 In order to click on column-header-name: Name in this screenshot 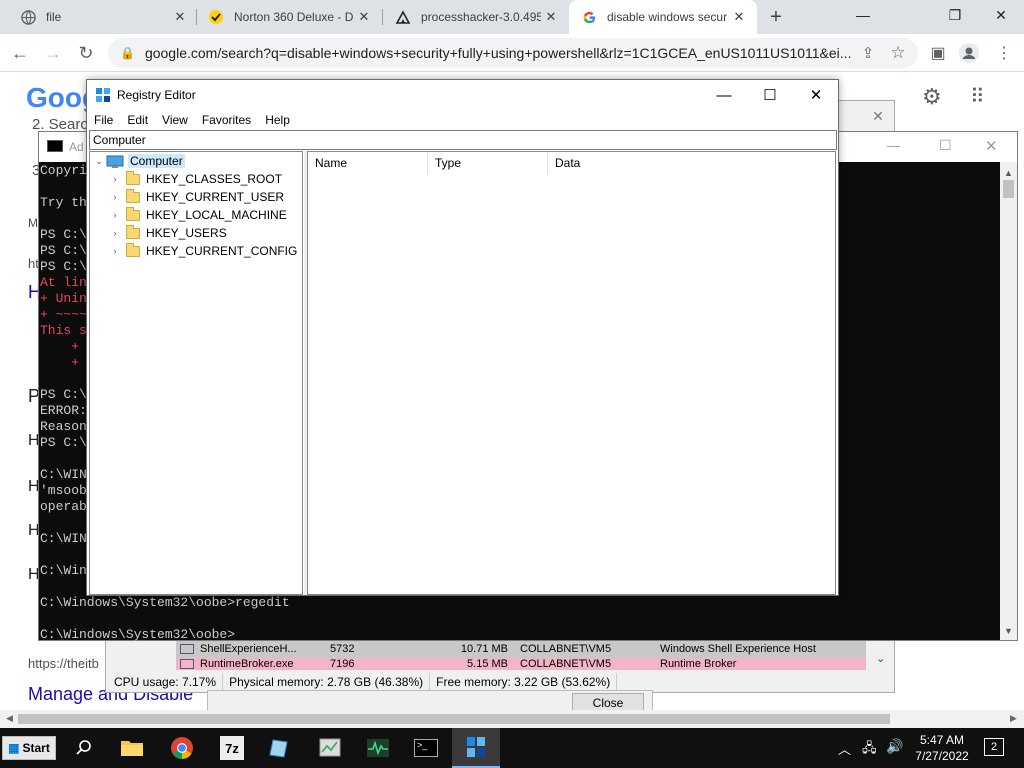, I will do `click(368, 163)`.